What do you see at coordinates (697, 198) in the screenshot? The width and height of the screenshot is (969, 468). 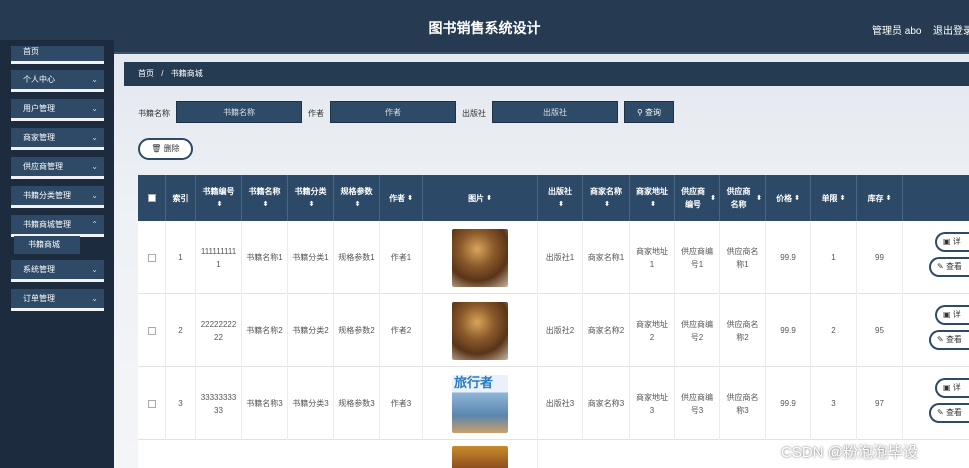 I see `col-supplier-no: 供应商编号 ⬍` at bounding box center [697, 198].